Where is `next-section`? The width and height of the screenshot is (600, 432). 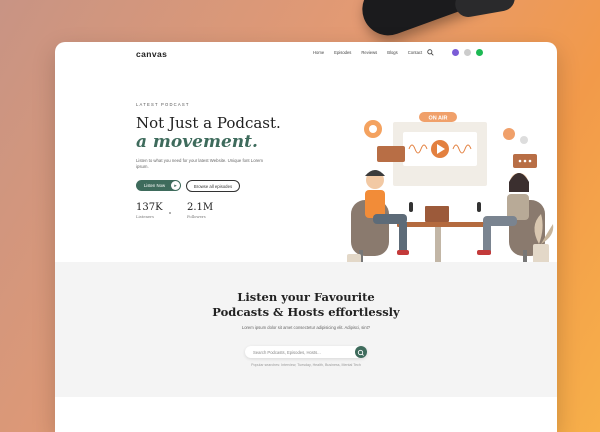
next-section is located at coordinates (306, 414).